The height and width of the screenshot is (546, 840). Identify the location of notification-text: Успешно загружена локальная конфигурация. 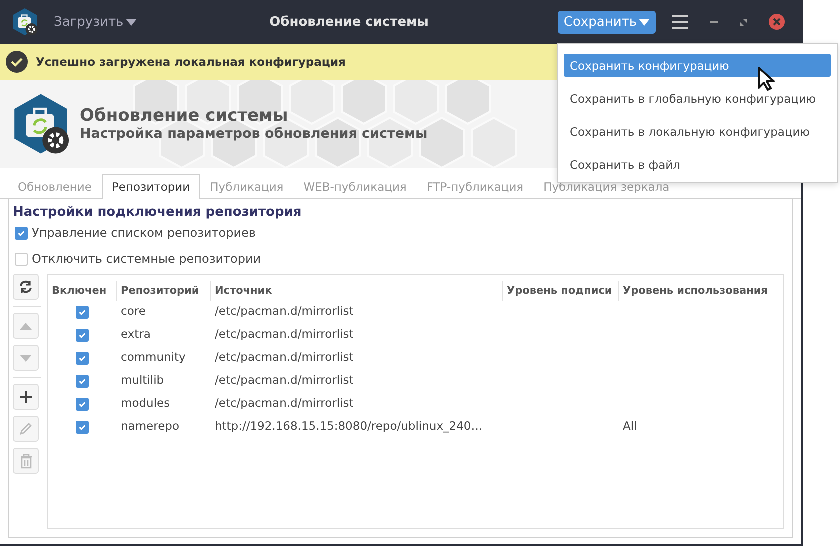
(191, 62).